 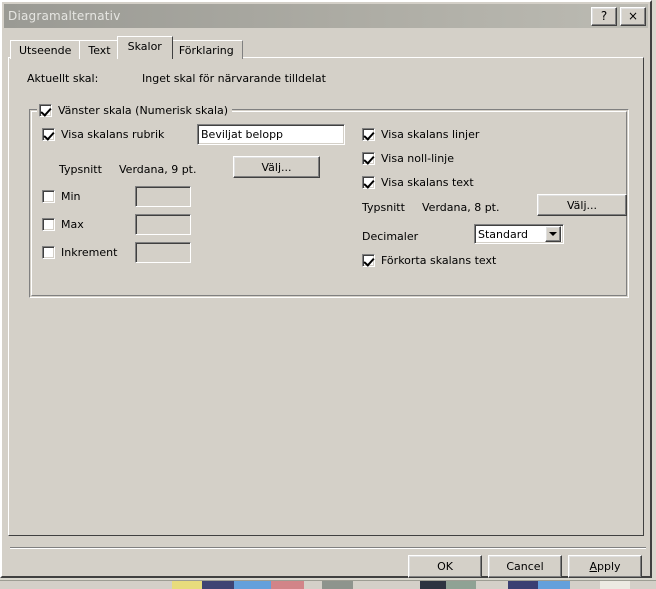 What do you see at coordinates (553, 234) in the screenshot?
I see `chevron-down-icon` at bounding box center [553, 234].